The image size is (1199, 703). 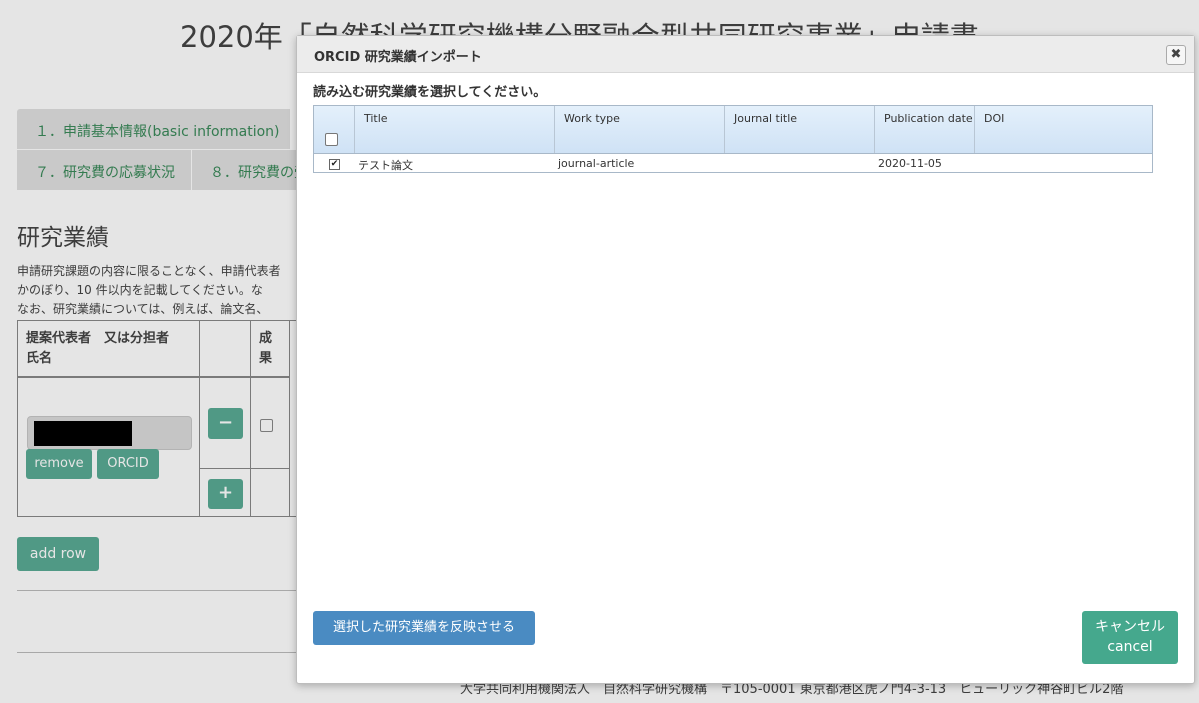 I want to click on column-header-publication-date: Publication date, so click(x=925, y=129).